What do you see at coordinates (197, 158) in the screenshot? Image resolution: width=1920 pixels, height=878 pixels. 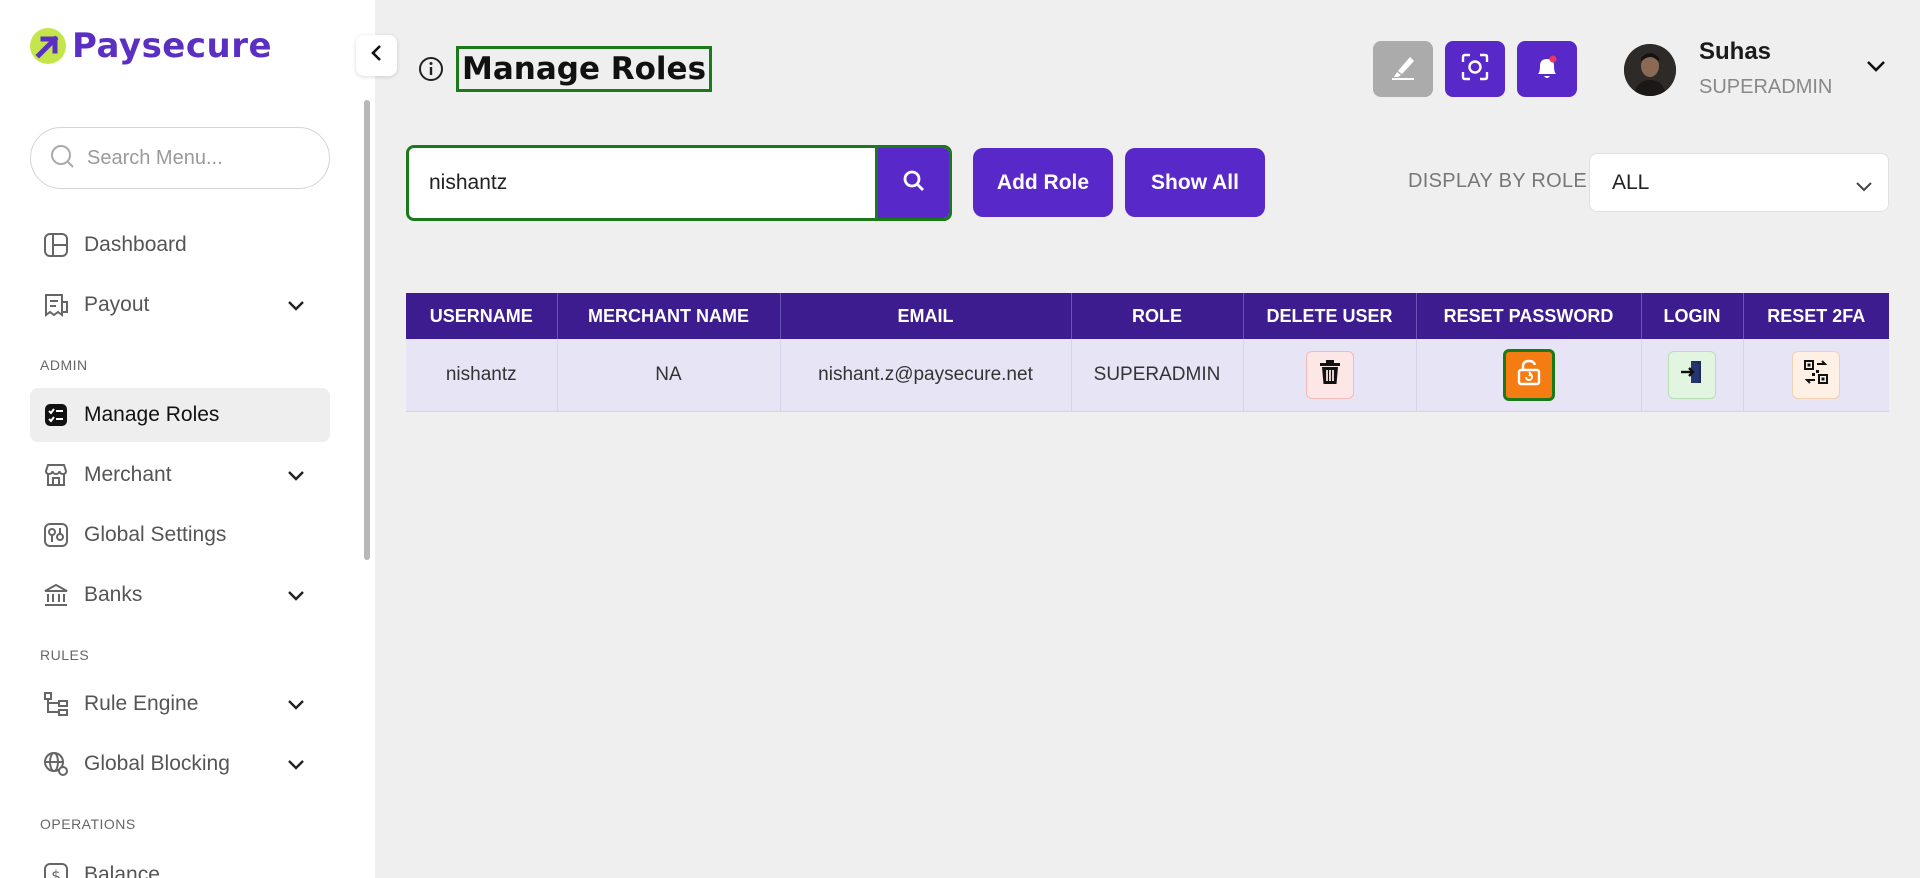 I see `menu-search-input` at bounding box center [197, 158].